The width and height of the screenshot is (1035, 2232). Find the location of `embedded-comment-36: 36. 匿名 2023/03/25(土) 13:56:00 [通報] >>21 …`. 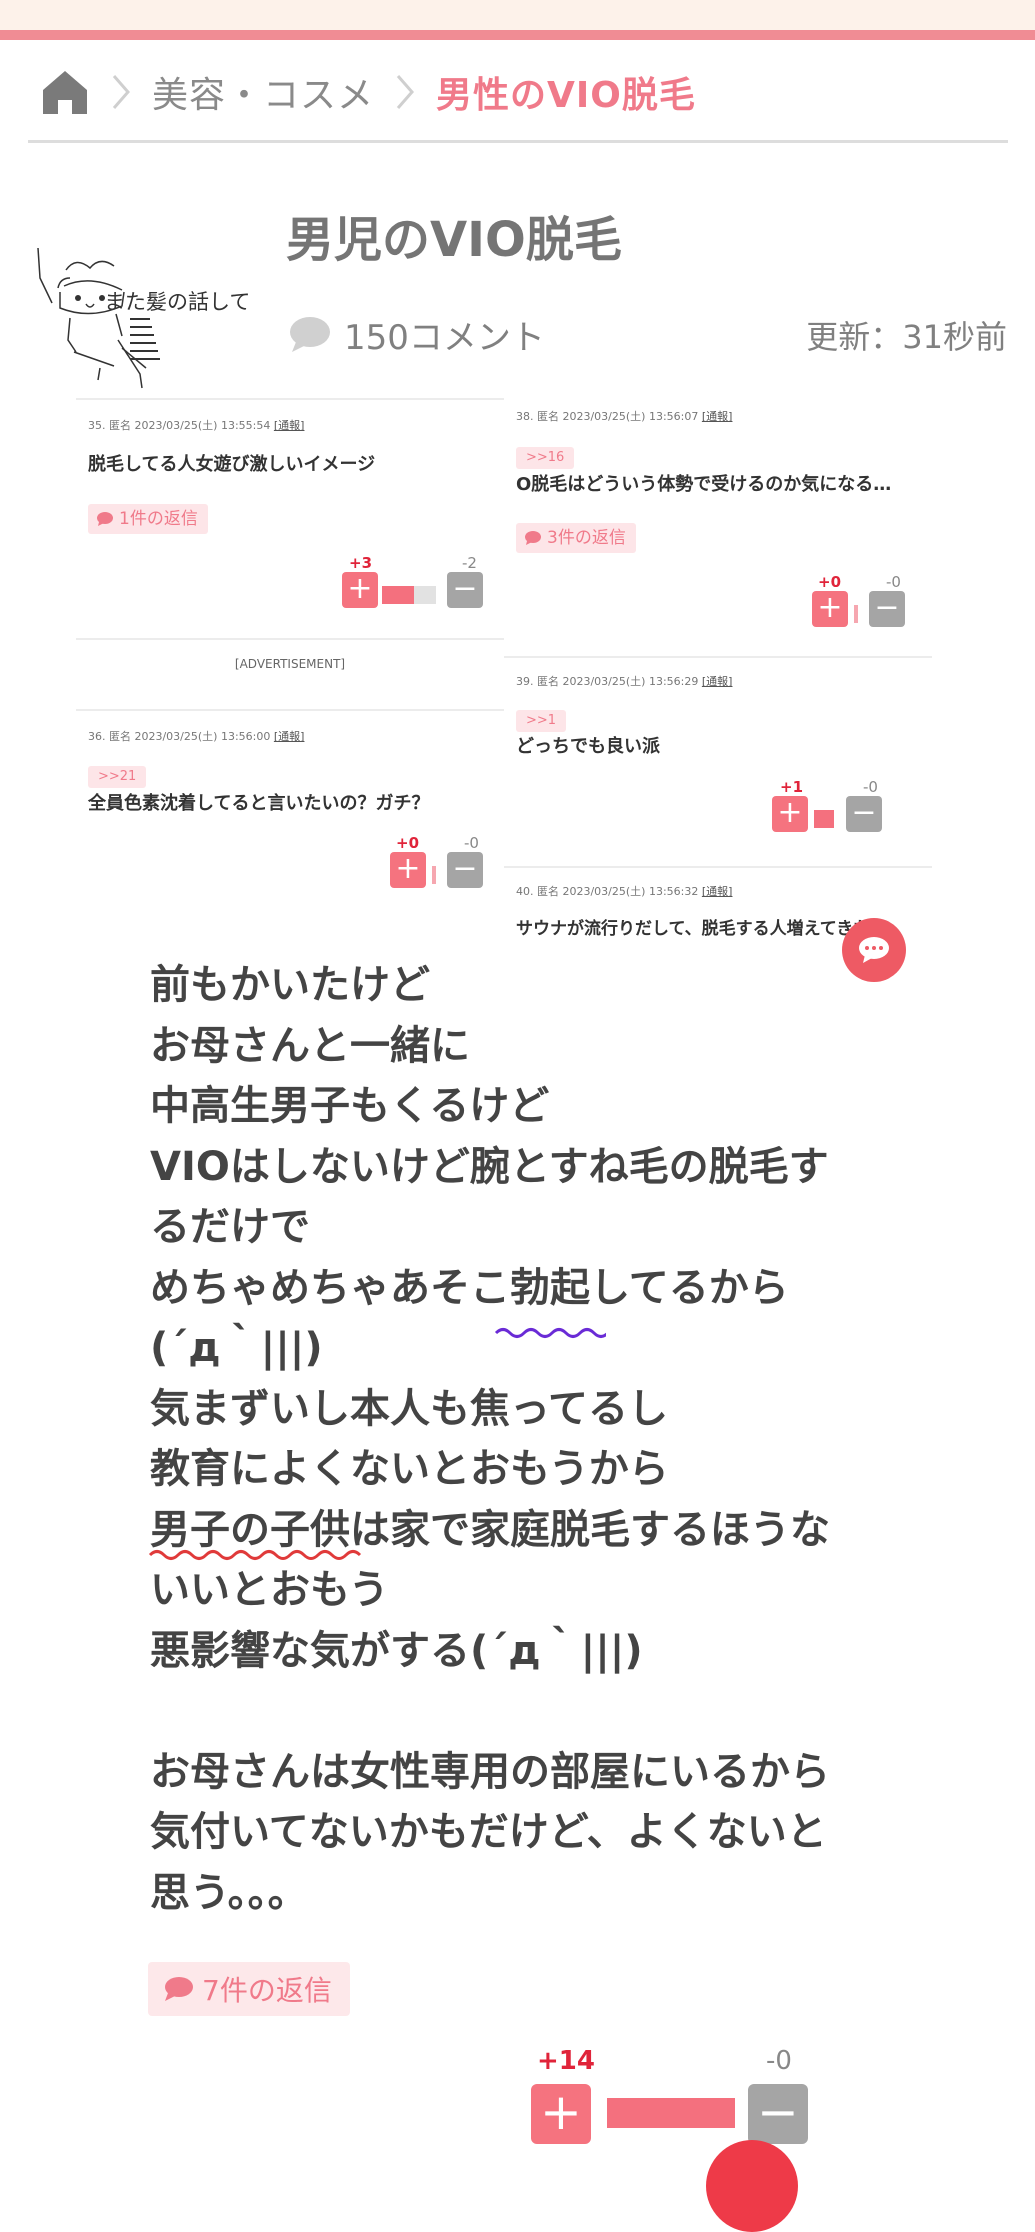

embedded-comment-36: 36. 匿名 2023/03/25(土) 13:56:00 [通報] >>21 … is located at coordinates (290, 817).